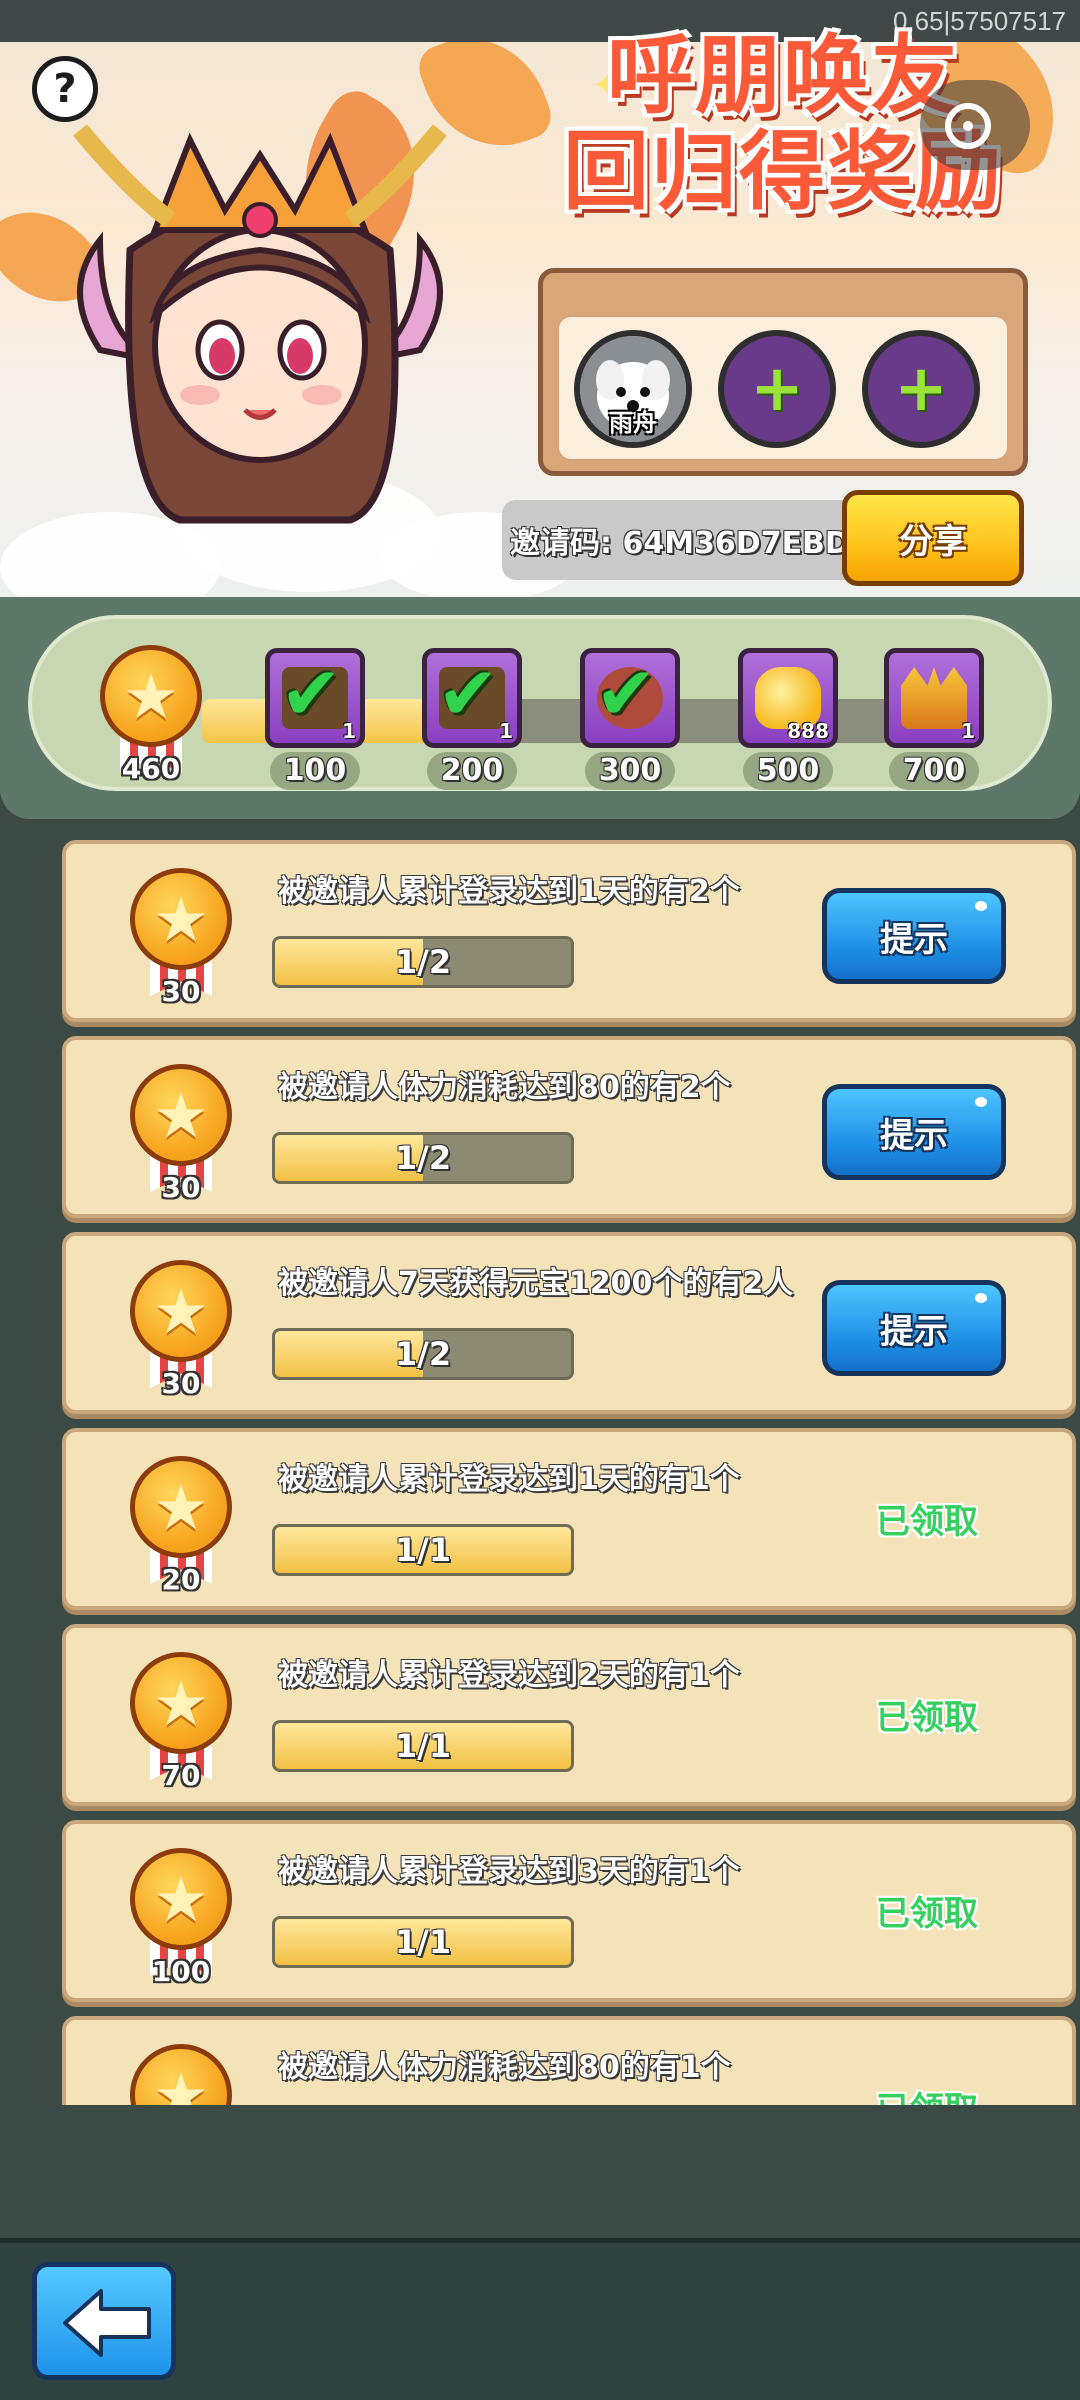  I want to click on friend-name: 雨舟, so click(633, 423).